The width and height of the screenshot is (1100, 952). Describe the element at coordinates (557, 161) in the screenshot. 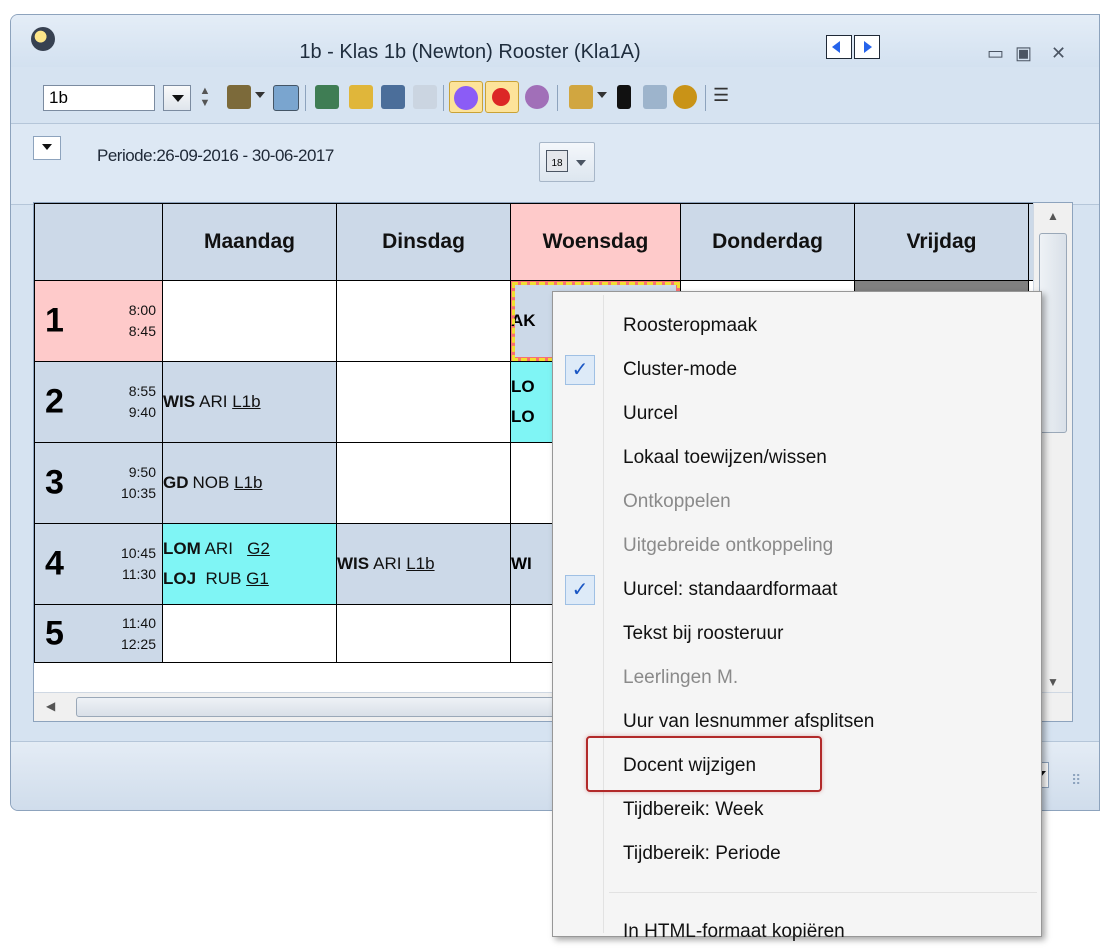

I see `calendar-icon: 18` at that location.